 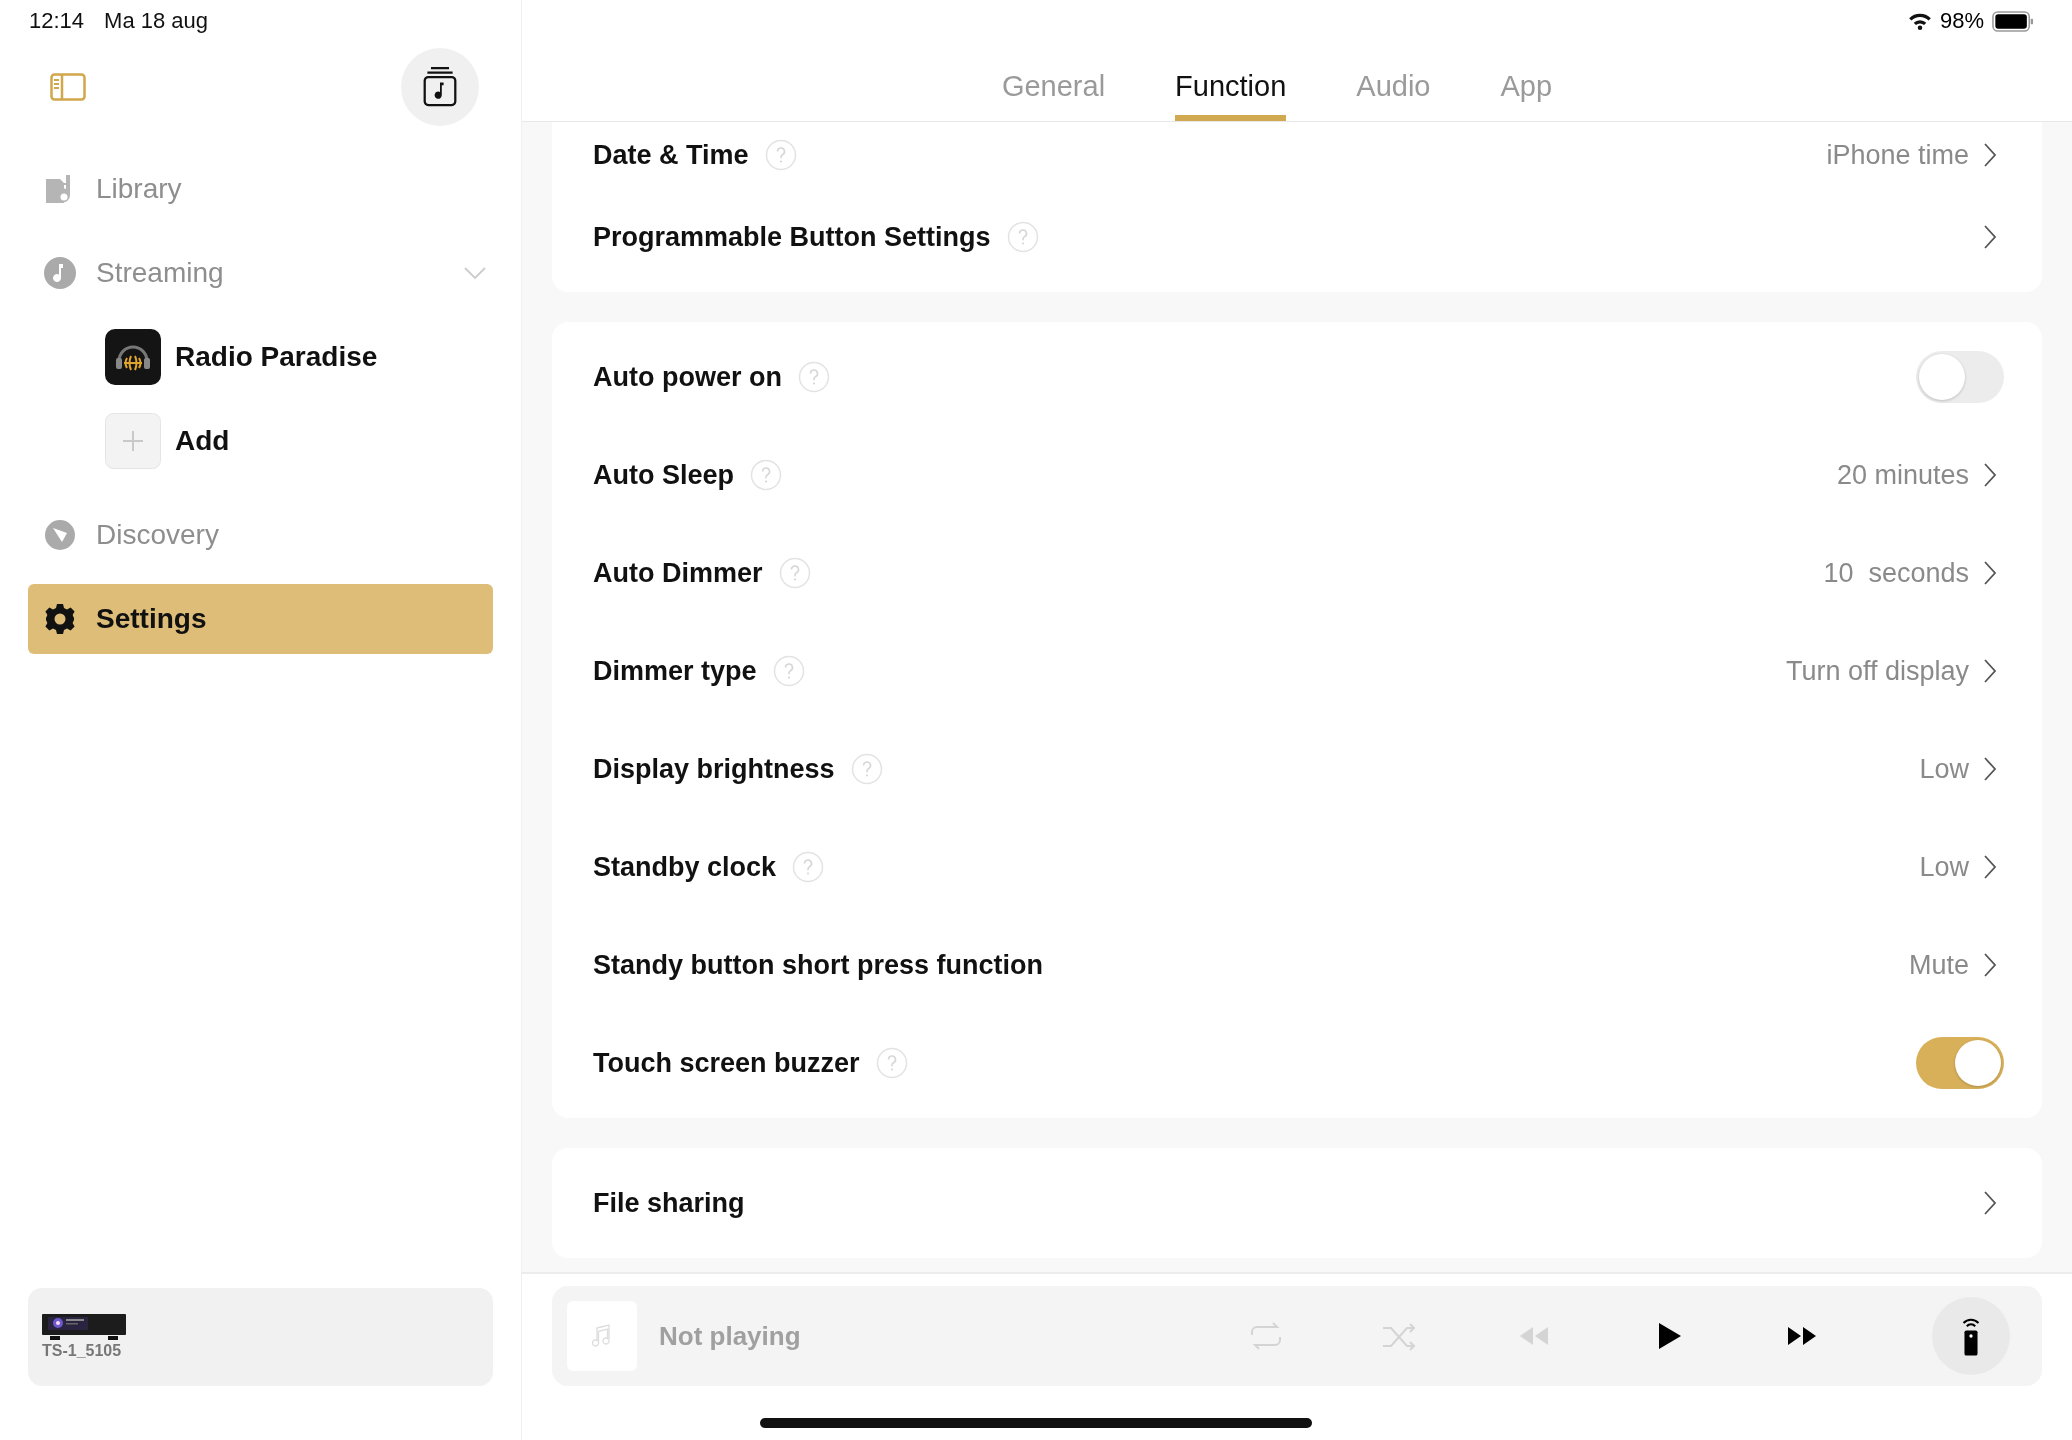 I want to click on status-time: 12:14, so click(x=57, y=21).